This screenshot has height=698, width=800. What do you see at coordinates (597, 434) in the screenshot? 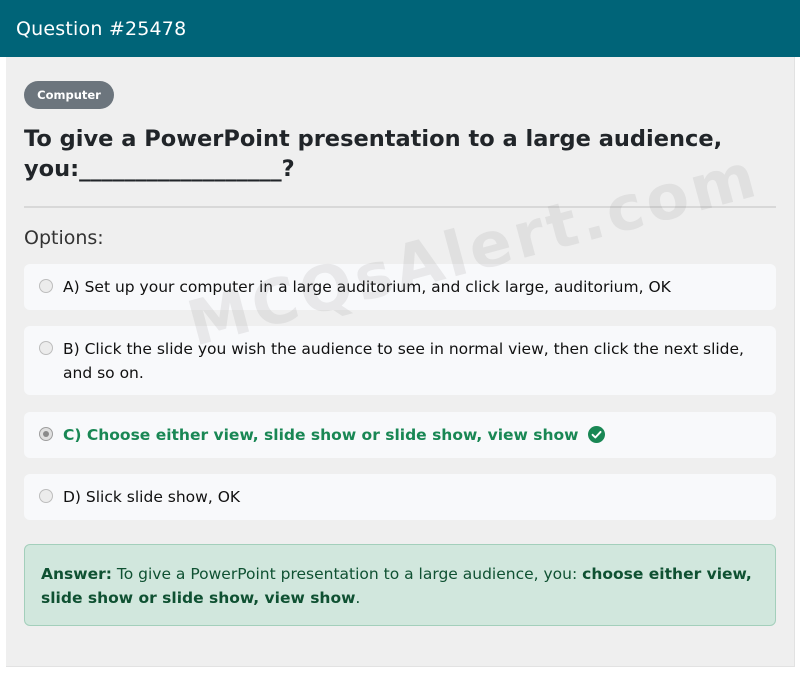
I see `check-circle-icon` at bounding box center [597, 434].